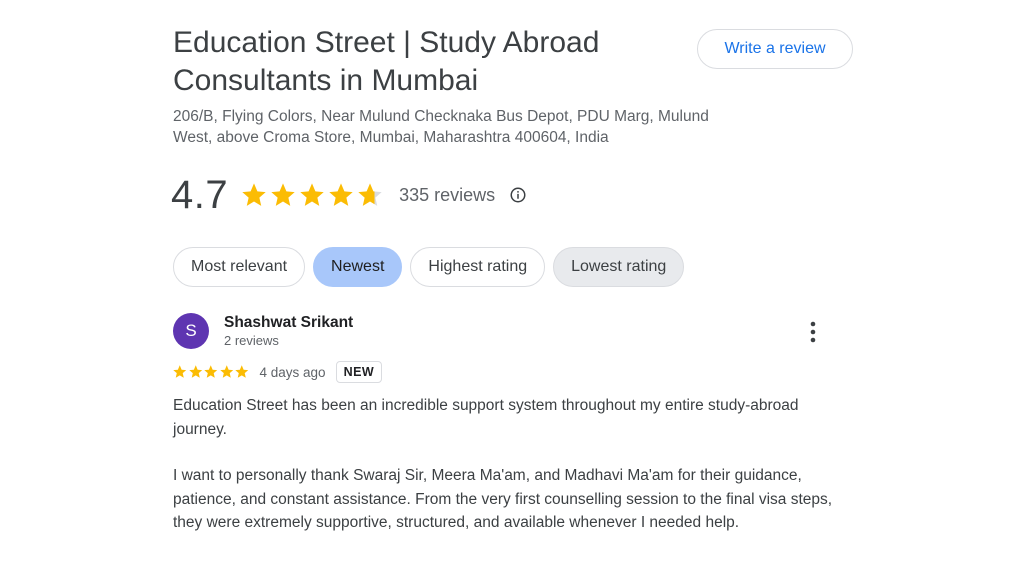 The height and width of the screenshot is (576, 1024). I want to click on reviewer-review-count: 2 reviews, so click(251, 340).